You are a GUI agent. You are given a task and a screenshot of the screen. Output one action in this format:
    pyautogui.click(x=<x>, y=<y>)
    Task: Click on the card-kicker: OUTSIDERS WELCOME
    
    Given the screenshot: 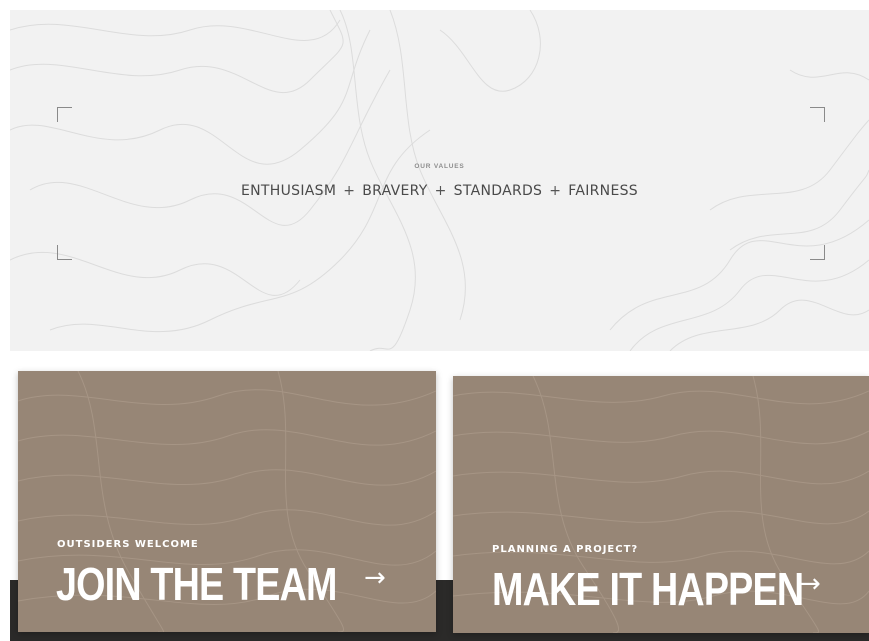 What is the action you would take?
    pyautogui.click(x=128, y=544)
    